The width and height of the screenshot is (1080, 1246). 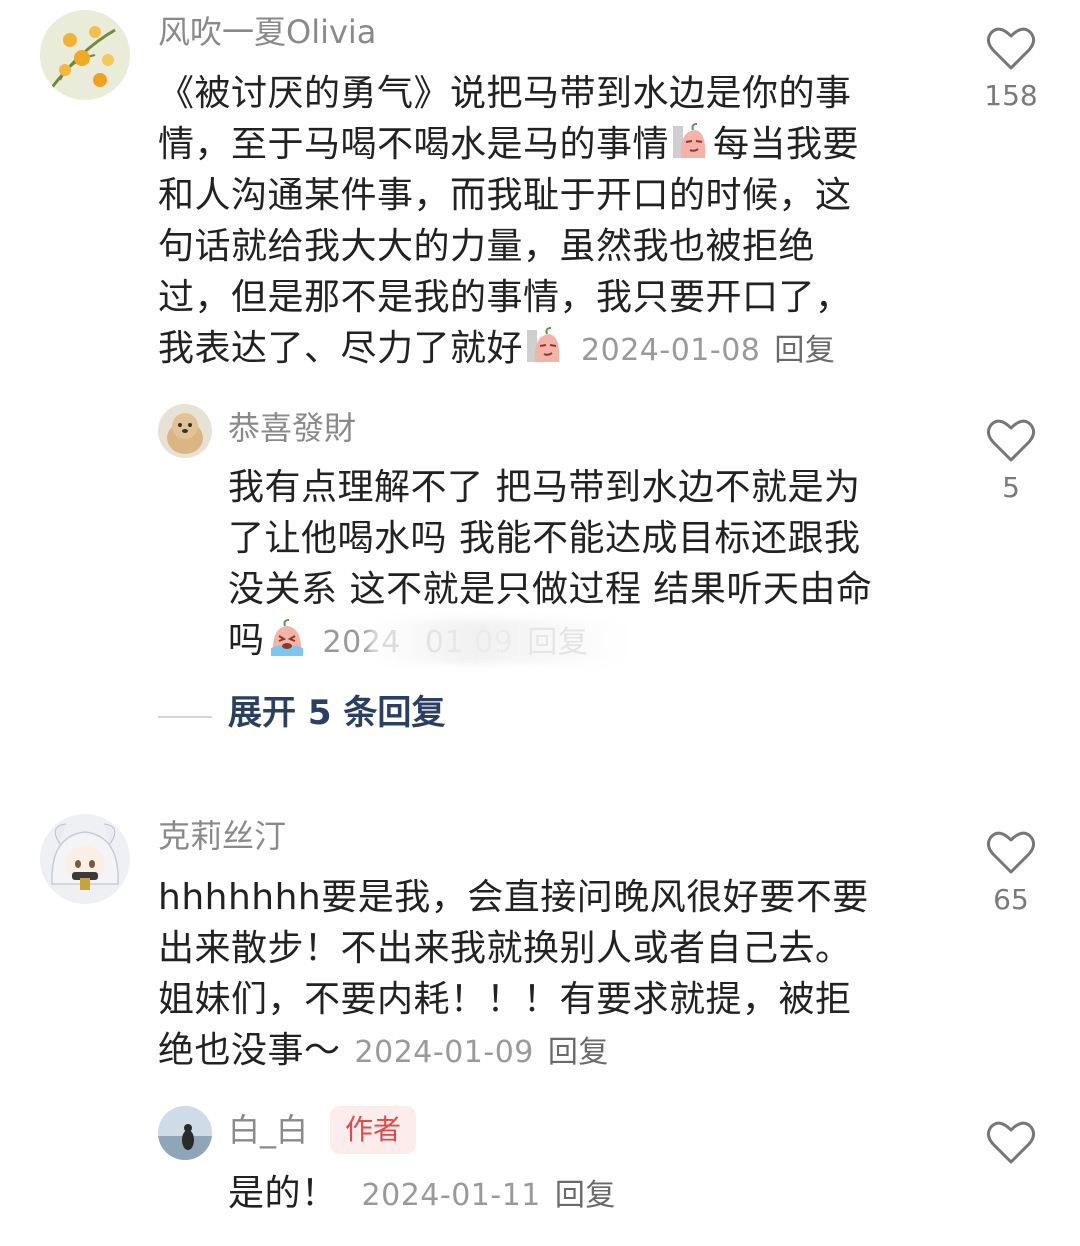 What do you see at coordinates (671, 350) in the screenshot?
I see `comment-date: 2024-01-08` at bounding box center [671, 350].